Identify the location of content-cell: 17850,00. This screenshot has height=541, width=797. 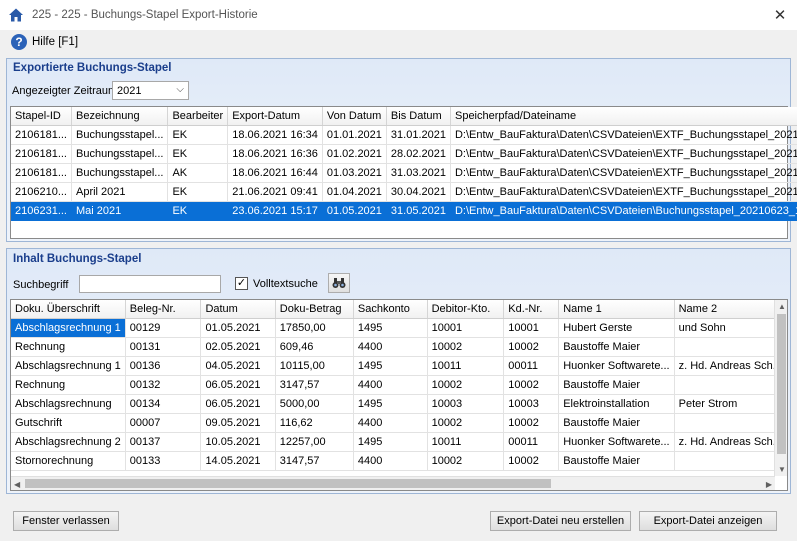
(314, 328).